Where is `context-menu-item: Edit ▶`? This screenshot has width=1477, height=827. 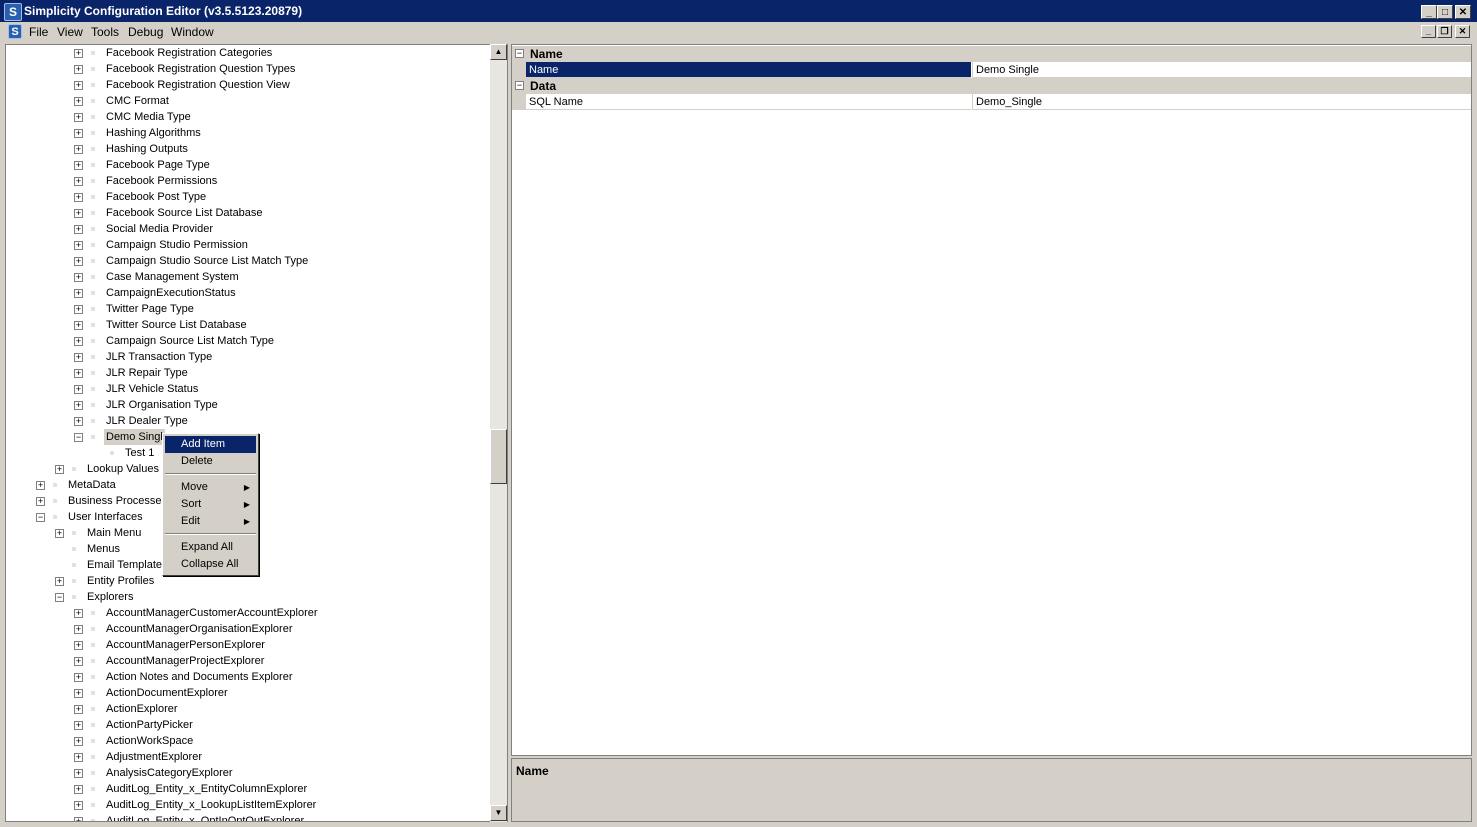 context-menu-item: Edit ▶ is located at coordinates (210, 521).